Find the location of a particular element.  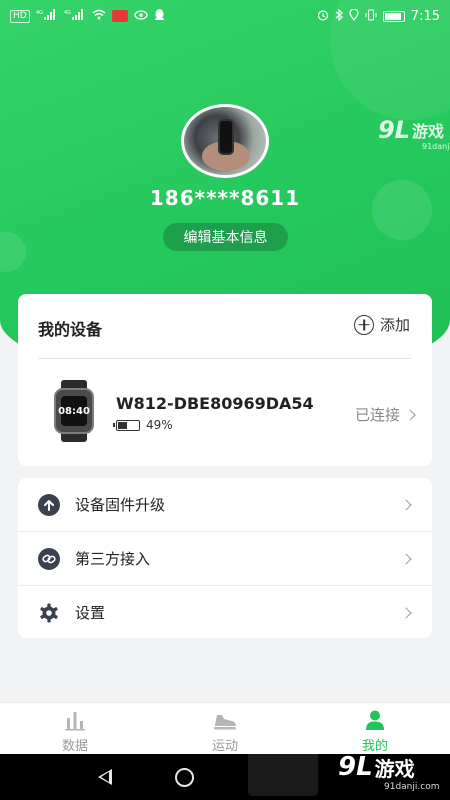

shoe-icon is located at coordinates (225, 720).